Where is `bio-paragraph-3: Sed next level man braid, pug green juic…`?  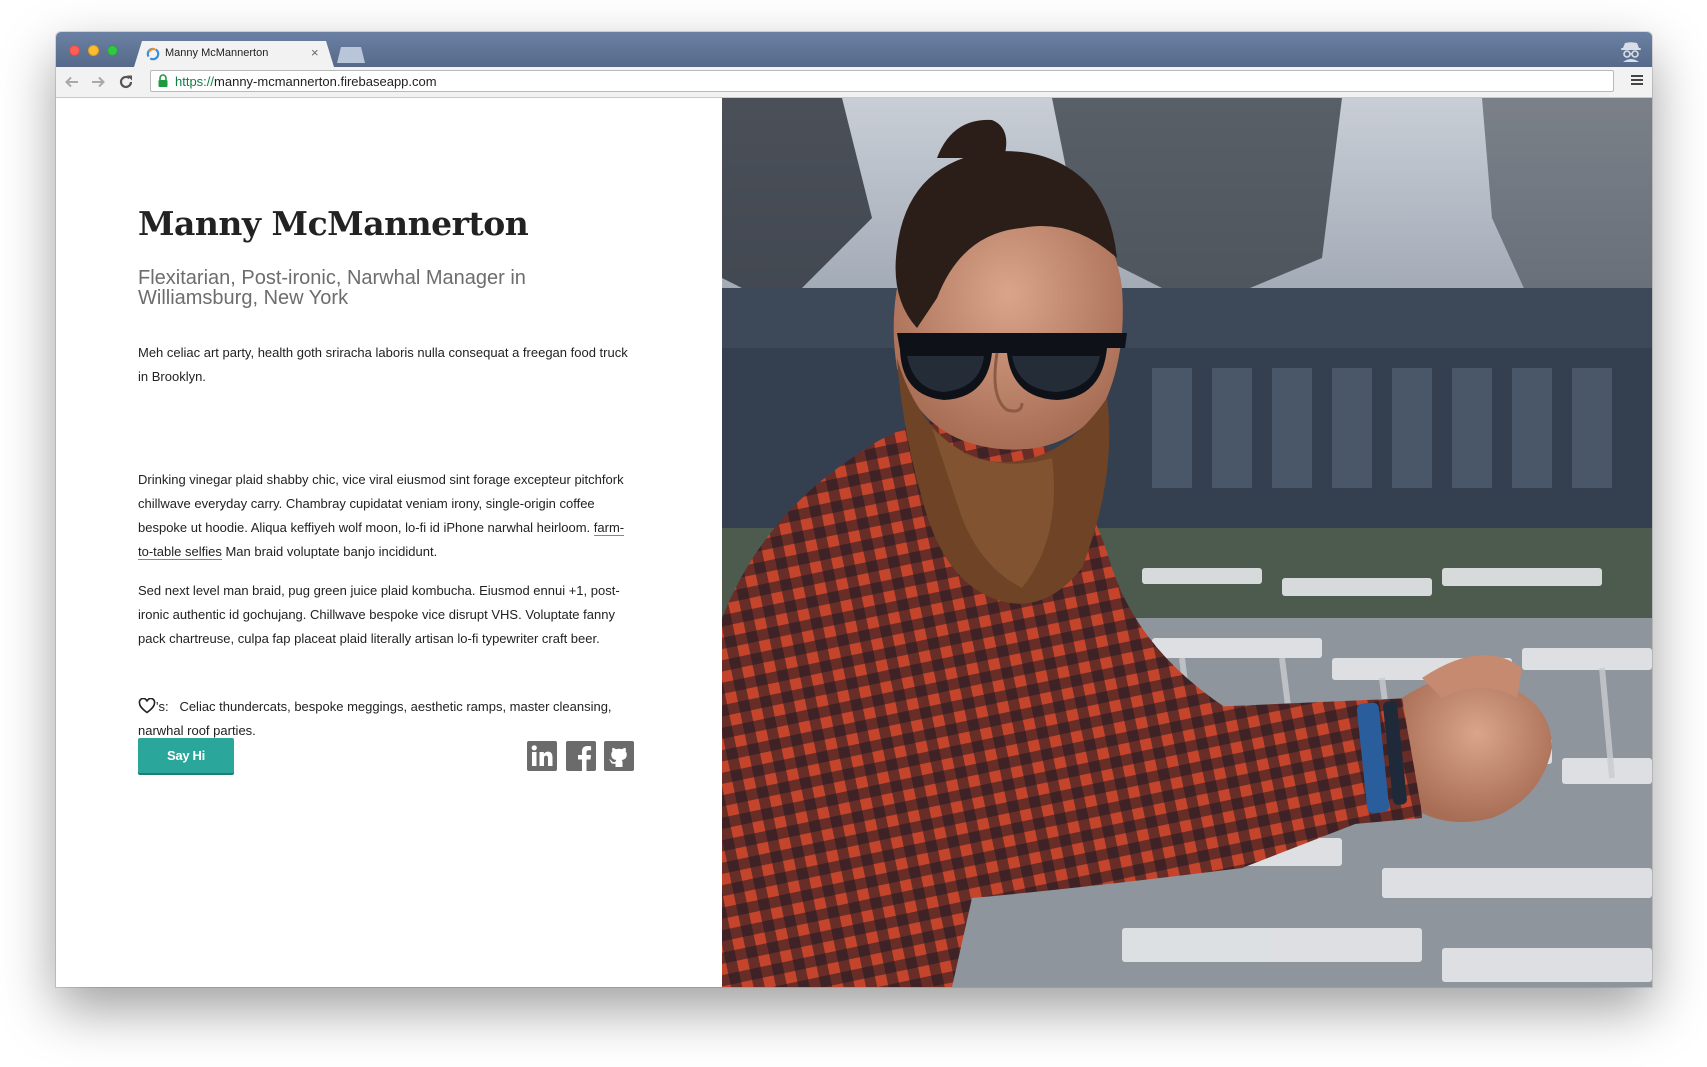 bio-paragraph-3: Sed next level man braid, pug green juic… is located at coordinates (379, 614).